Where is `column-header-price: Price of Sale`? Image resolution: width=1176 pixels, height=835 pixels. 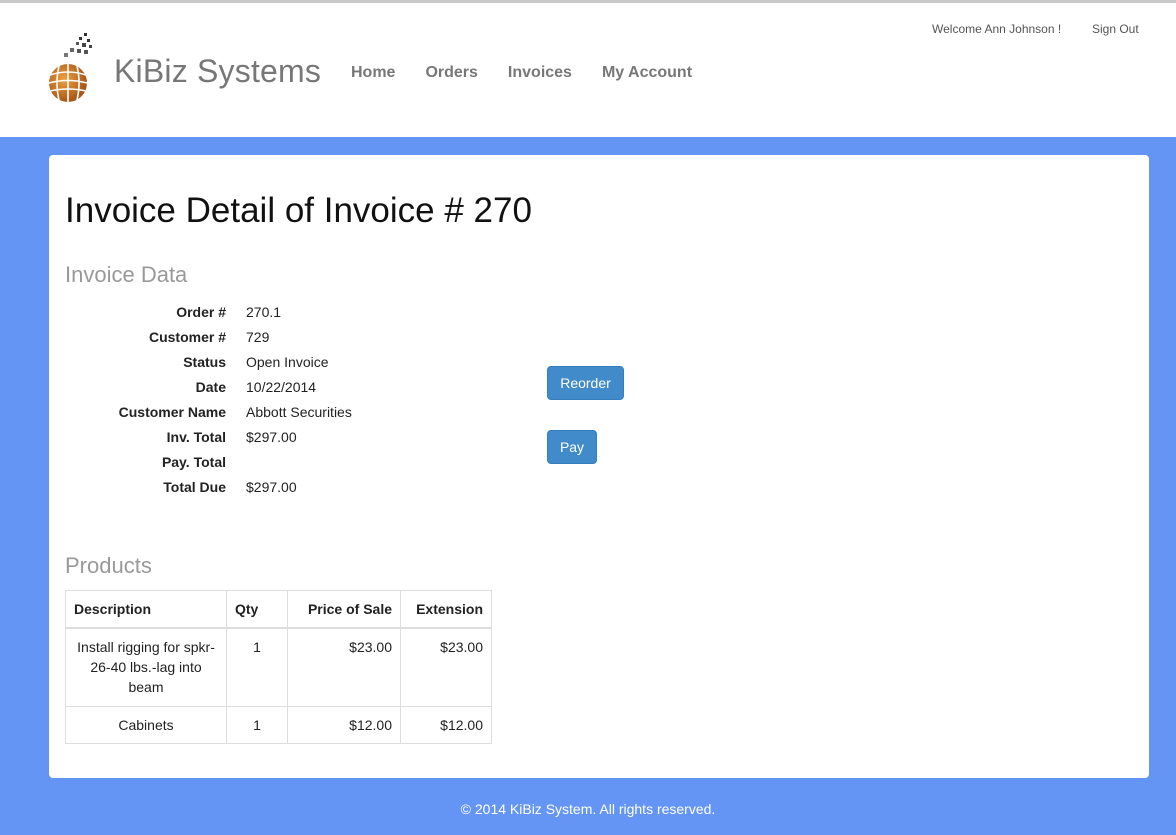
column-header-price: Price of Sale is located at coordinates (344, 609).